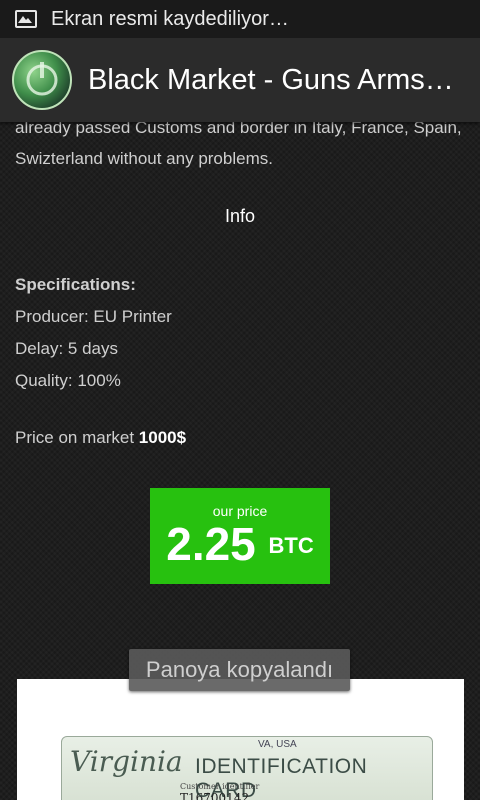 Image resolution: width=480 pixels, height=800 pixels. I want to click on id-card-state: Virginia, so click(126, 761).